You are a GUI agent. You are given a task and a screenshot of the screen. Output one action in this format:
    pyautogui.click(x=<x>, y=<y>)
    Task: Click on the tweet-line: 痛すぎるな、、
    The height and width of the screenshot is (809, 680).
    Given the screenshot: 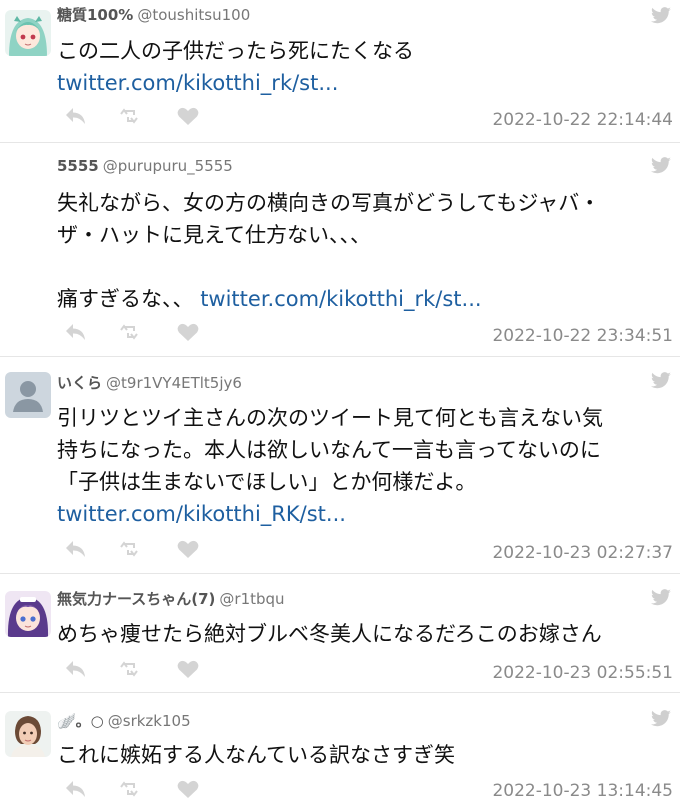 What is the action you would take?
    pyautogui.click(x=129, y=299)
    